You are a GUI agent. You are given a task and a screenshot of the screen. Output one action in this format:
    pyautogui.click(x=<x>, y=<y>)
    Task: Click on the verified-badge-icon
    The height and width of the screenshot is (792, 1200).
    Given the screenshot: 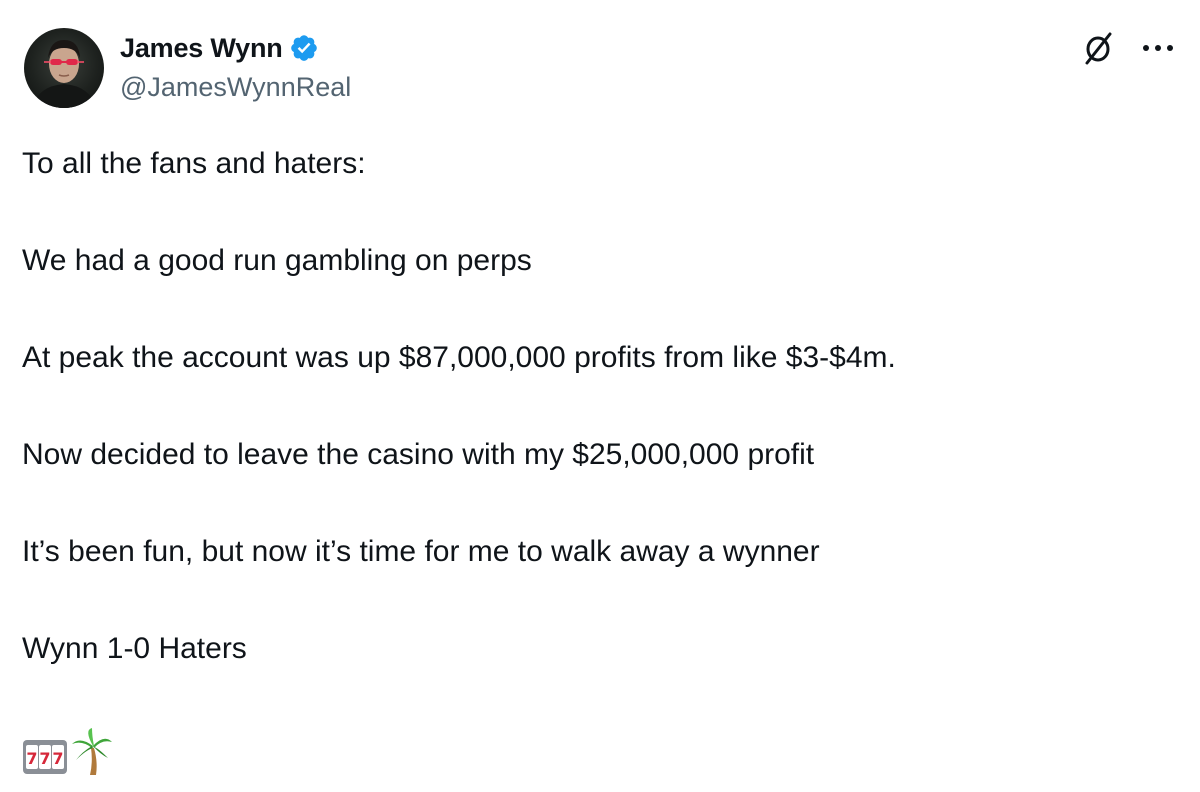 What is the action you would take?
    pyautogui.click(x=304, y=48)
    